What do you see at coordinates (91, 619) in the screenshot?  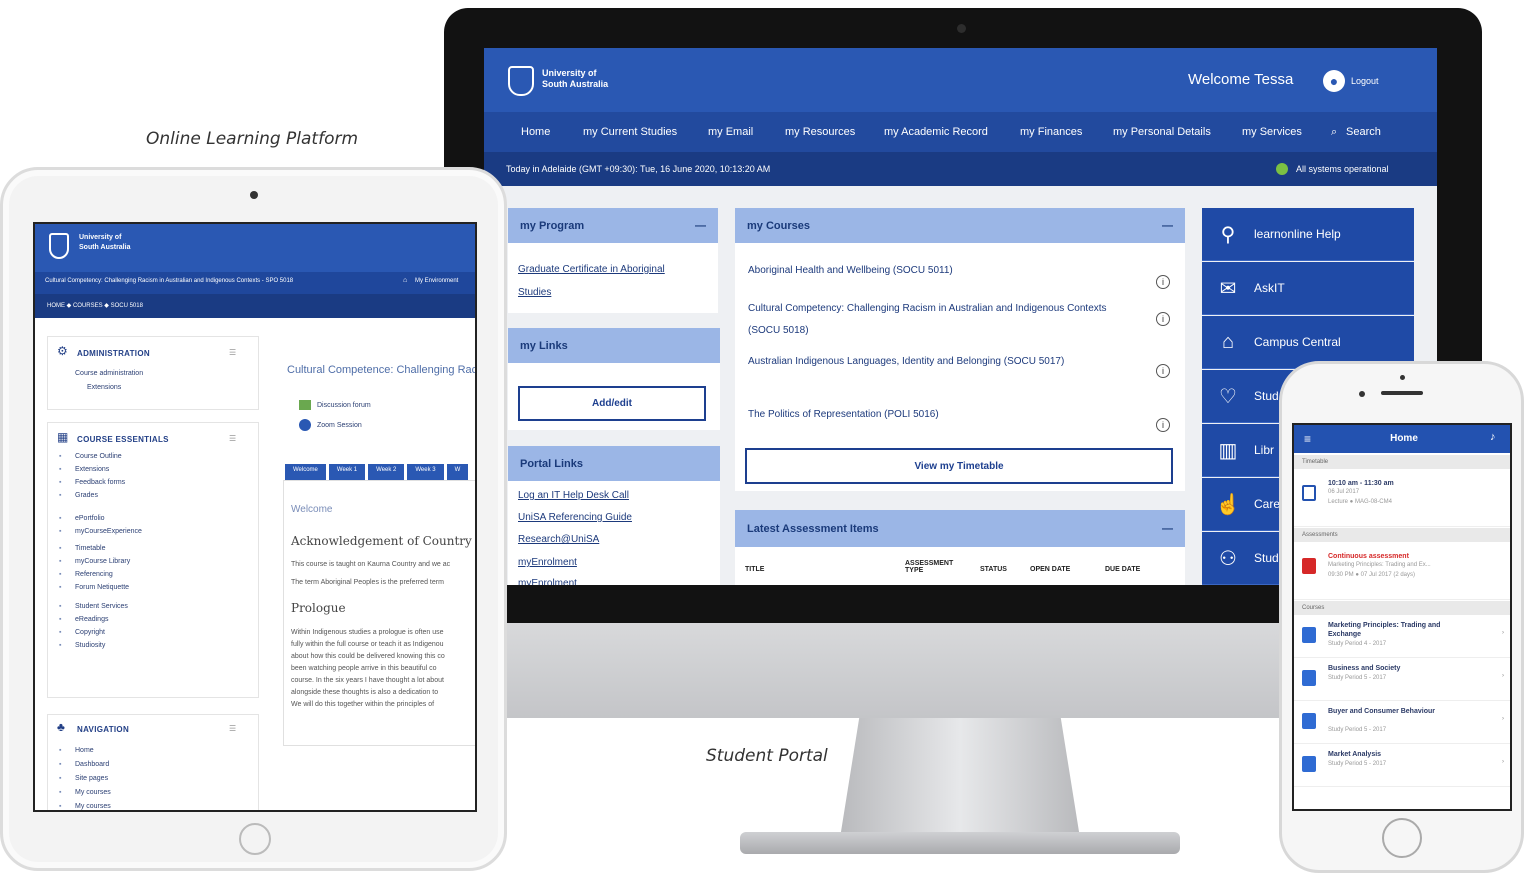 I see `essentials-item: eReadings` at bounding box center [91, 619].